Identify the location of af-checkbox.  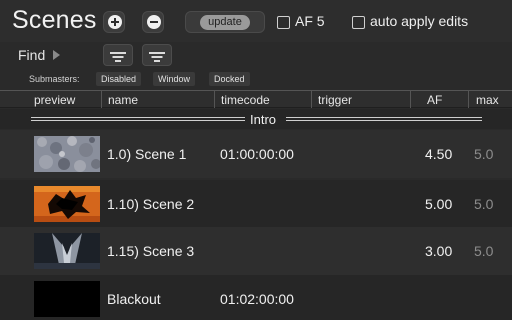
(283, 22).